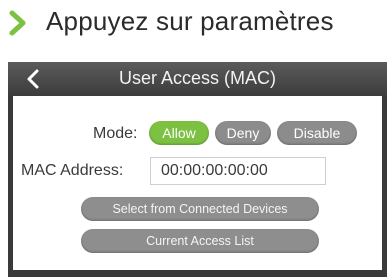  What do you see at coordinates (115, 133) in the screenshot?
I see `mode-label: Mode:` at bounding box center [115, 133].